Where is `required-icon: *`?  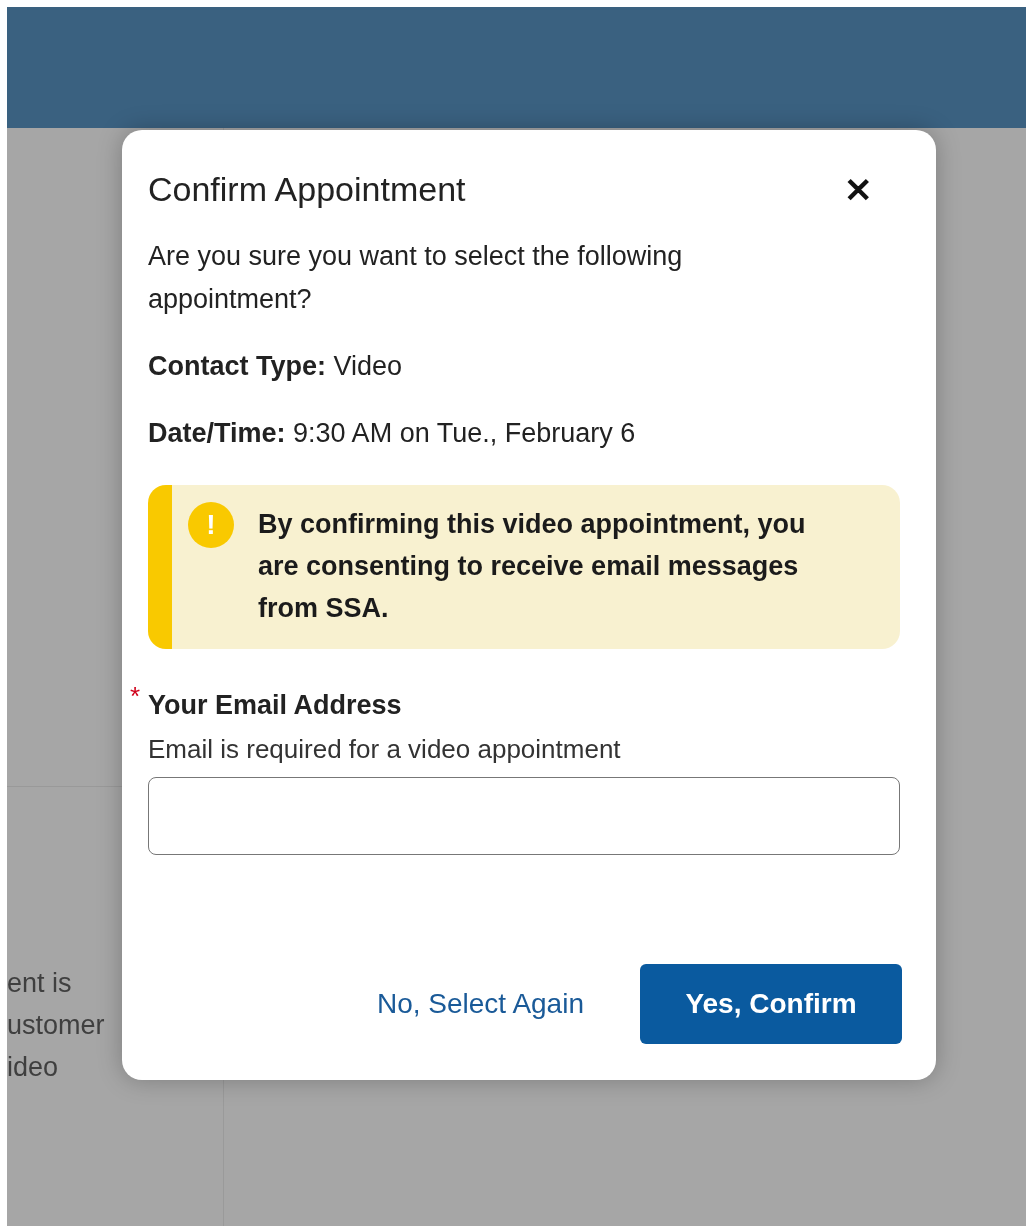
required-icon: * is located at coordinates (139, 696).